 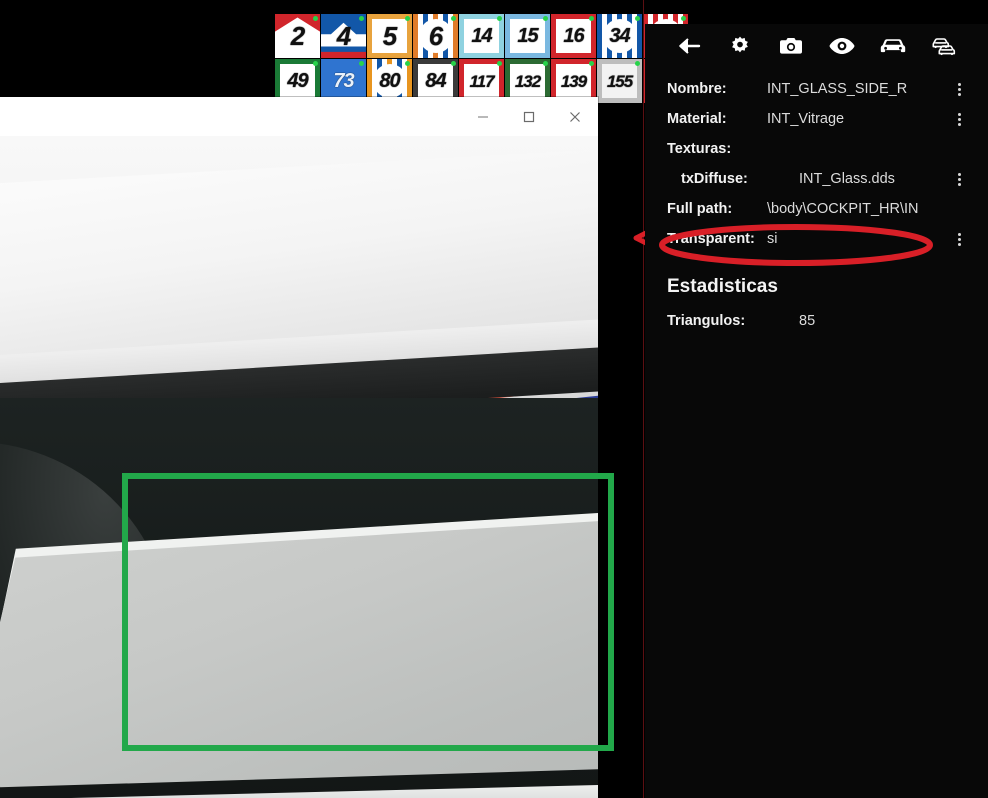 I want to click on skin-thumbnail: 2, so click(x=297, y=36).